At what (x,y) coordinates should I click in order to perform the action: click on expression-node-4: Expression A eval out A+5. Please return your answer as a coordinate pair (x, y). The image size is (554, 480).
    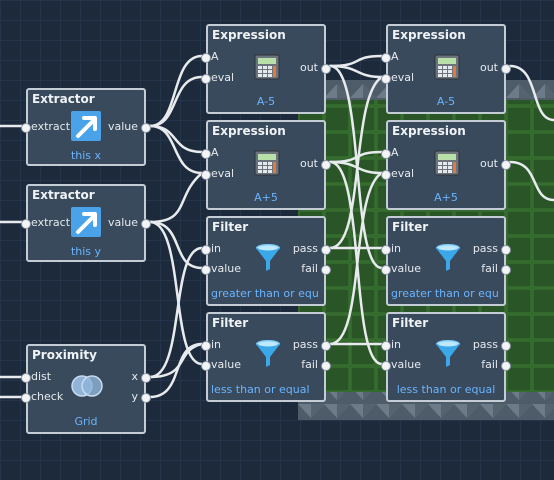
    Looking at the image, I should click on (446, 165).